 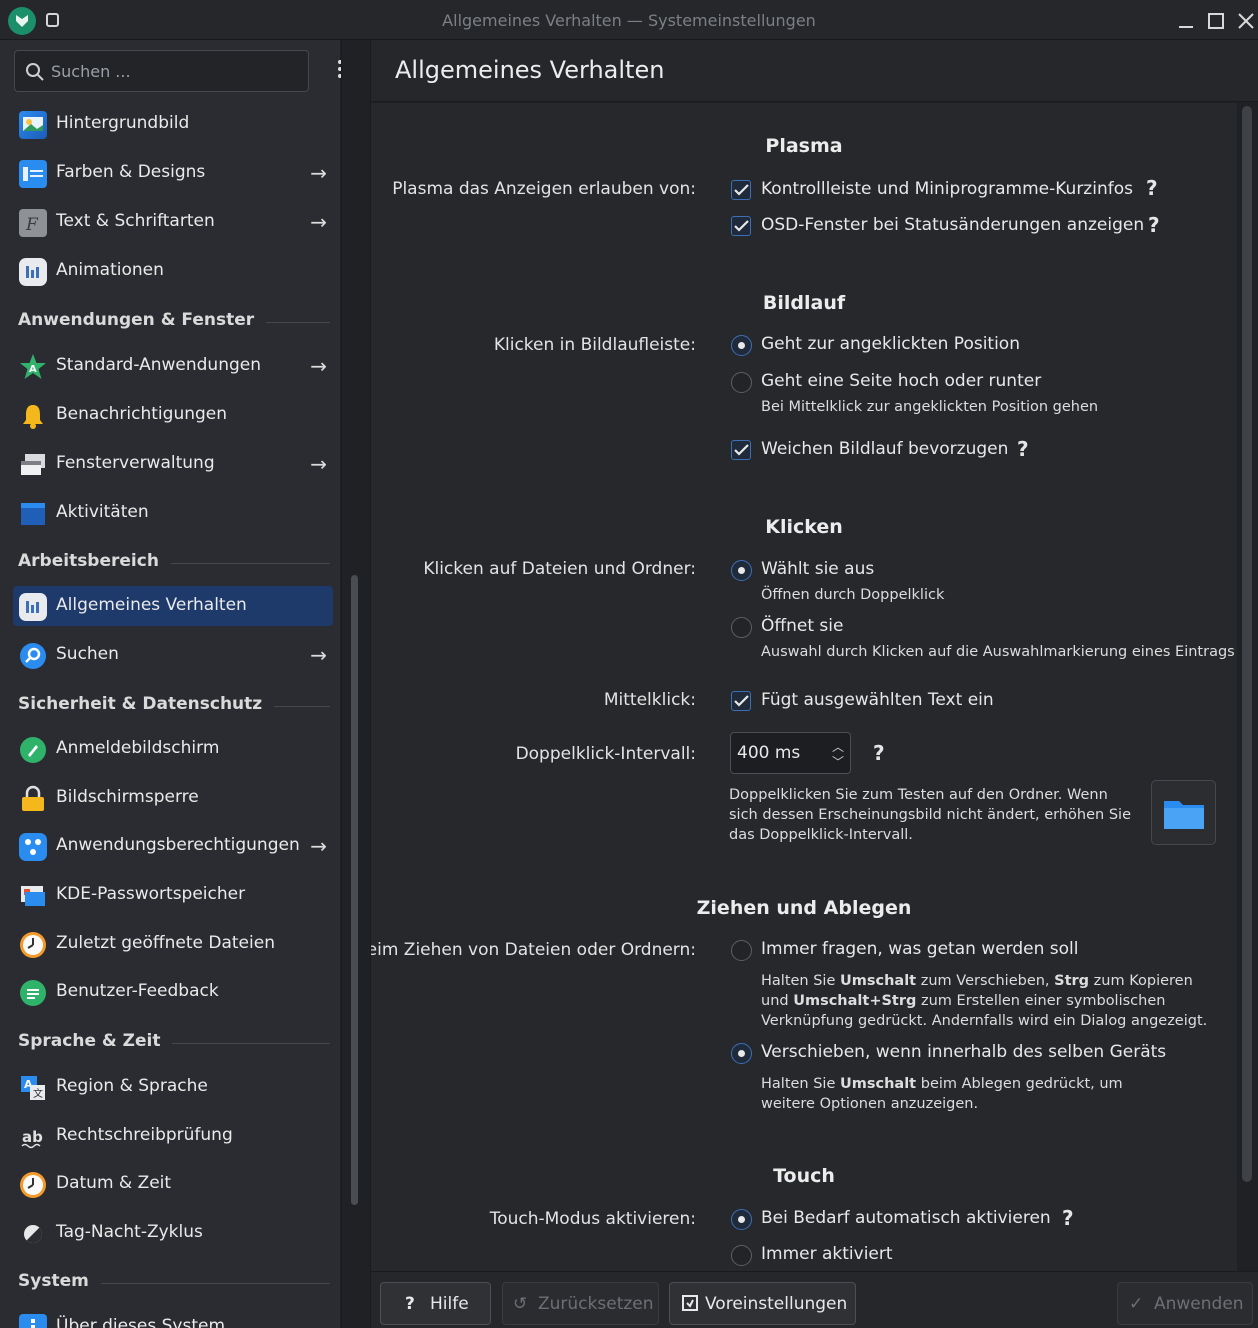 What do you see at coordinates (33, 514) in the screenshot?
I see `activities-icon` at bounding box center [33, 514].